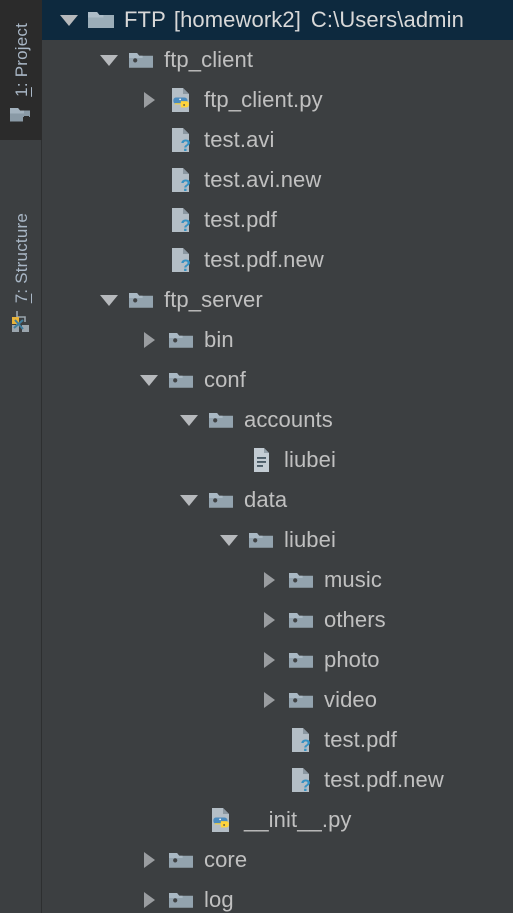  I want to click on project-folder-icon, so click(21, 115).